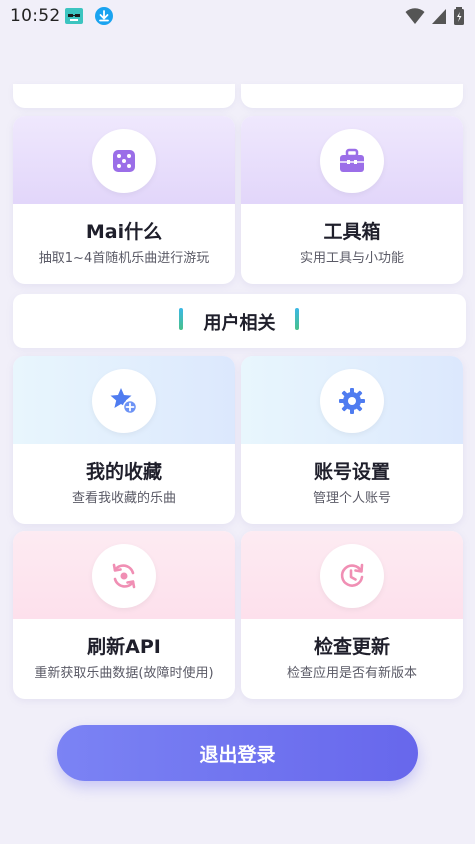 This screenshot has height=844, width=475. Describe the element at coordinates (124, 232) in the screenshot. I see `card-title: Mai什么` at that location.